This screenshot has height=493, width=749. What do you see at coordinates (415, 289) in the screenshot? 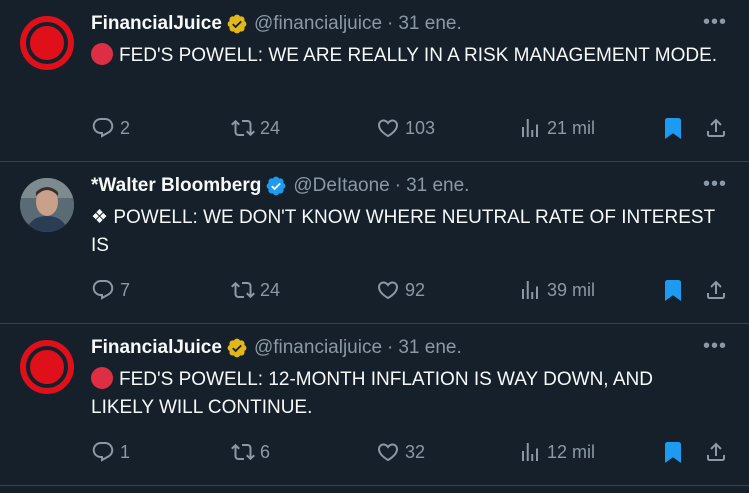
I see `like-count: 92` at bounding box center [415, 289].